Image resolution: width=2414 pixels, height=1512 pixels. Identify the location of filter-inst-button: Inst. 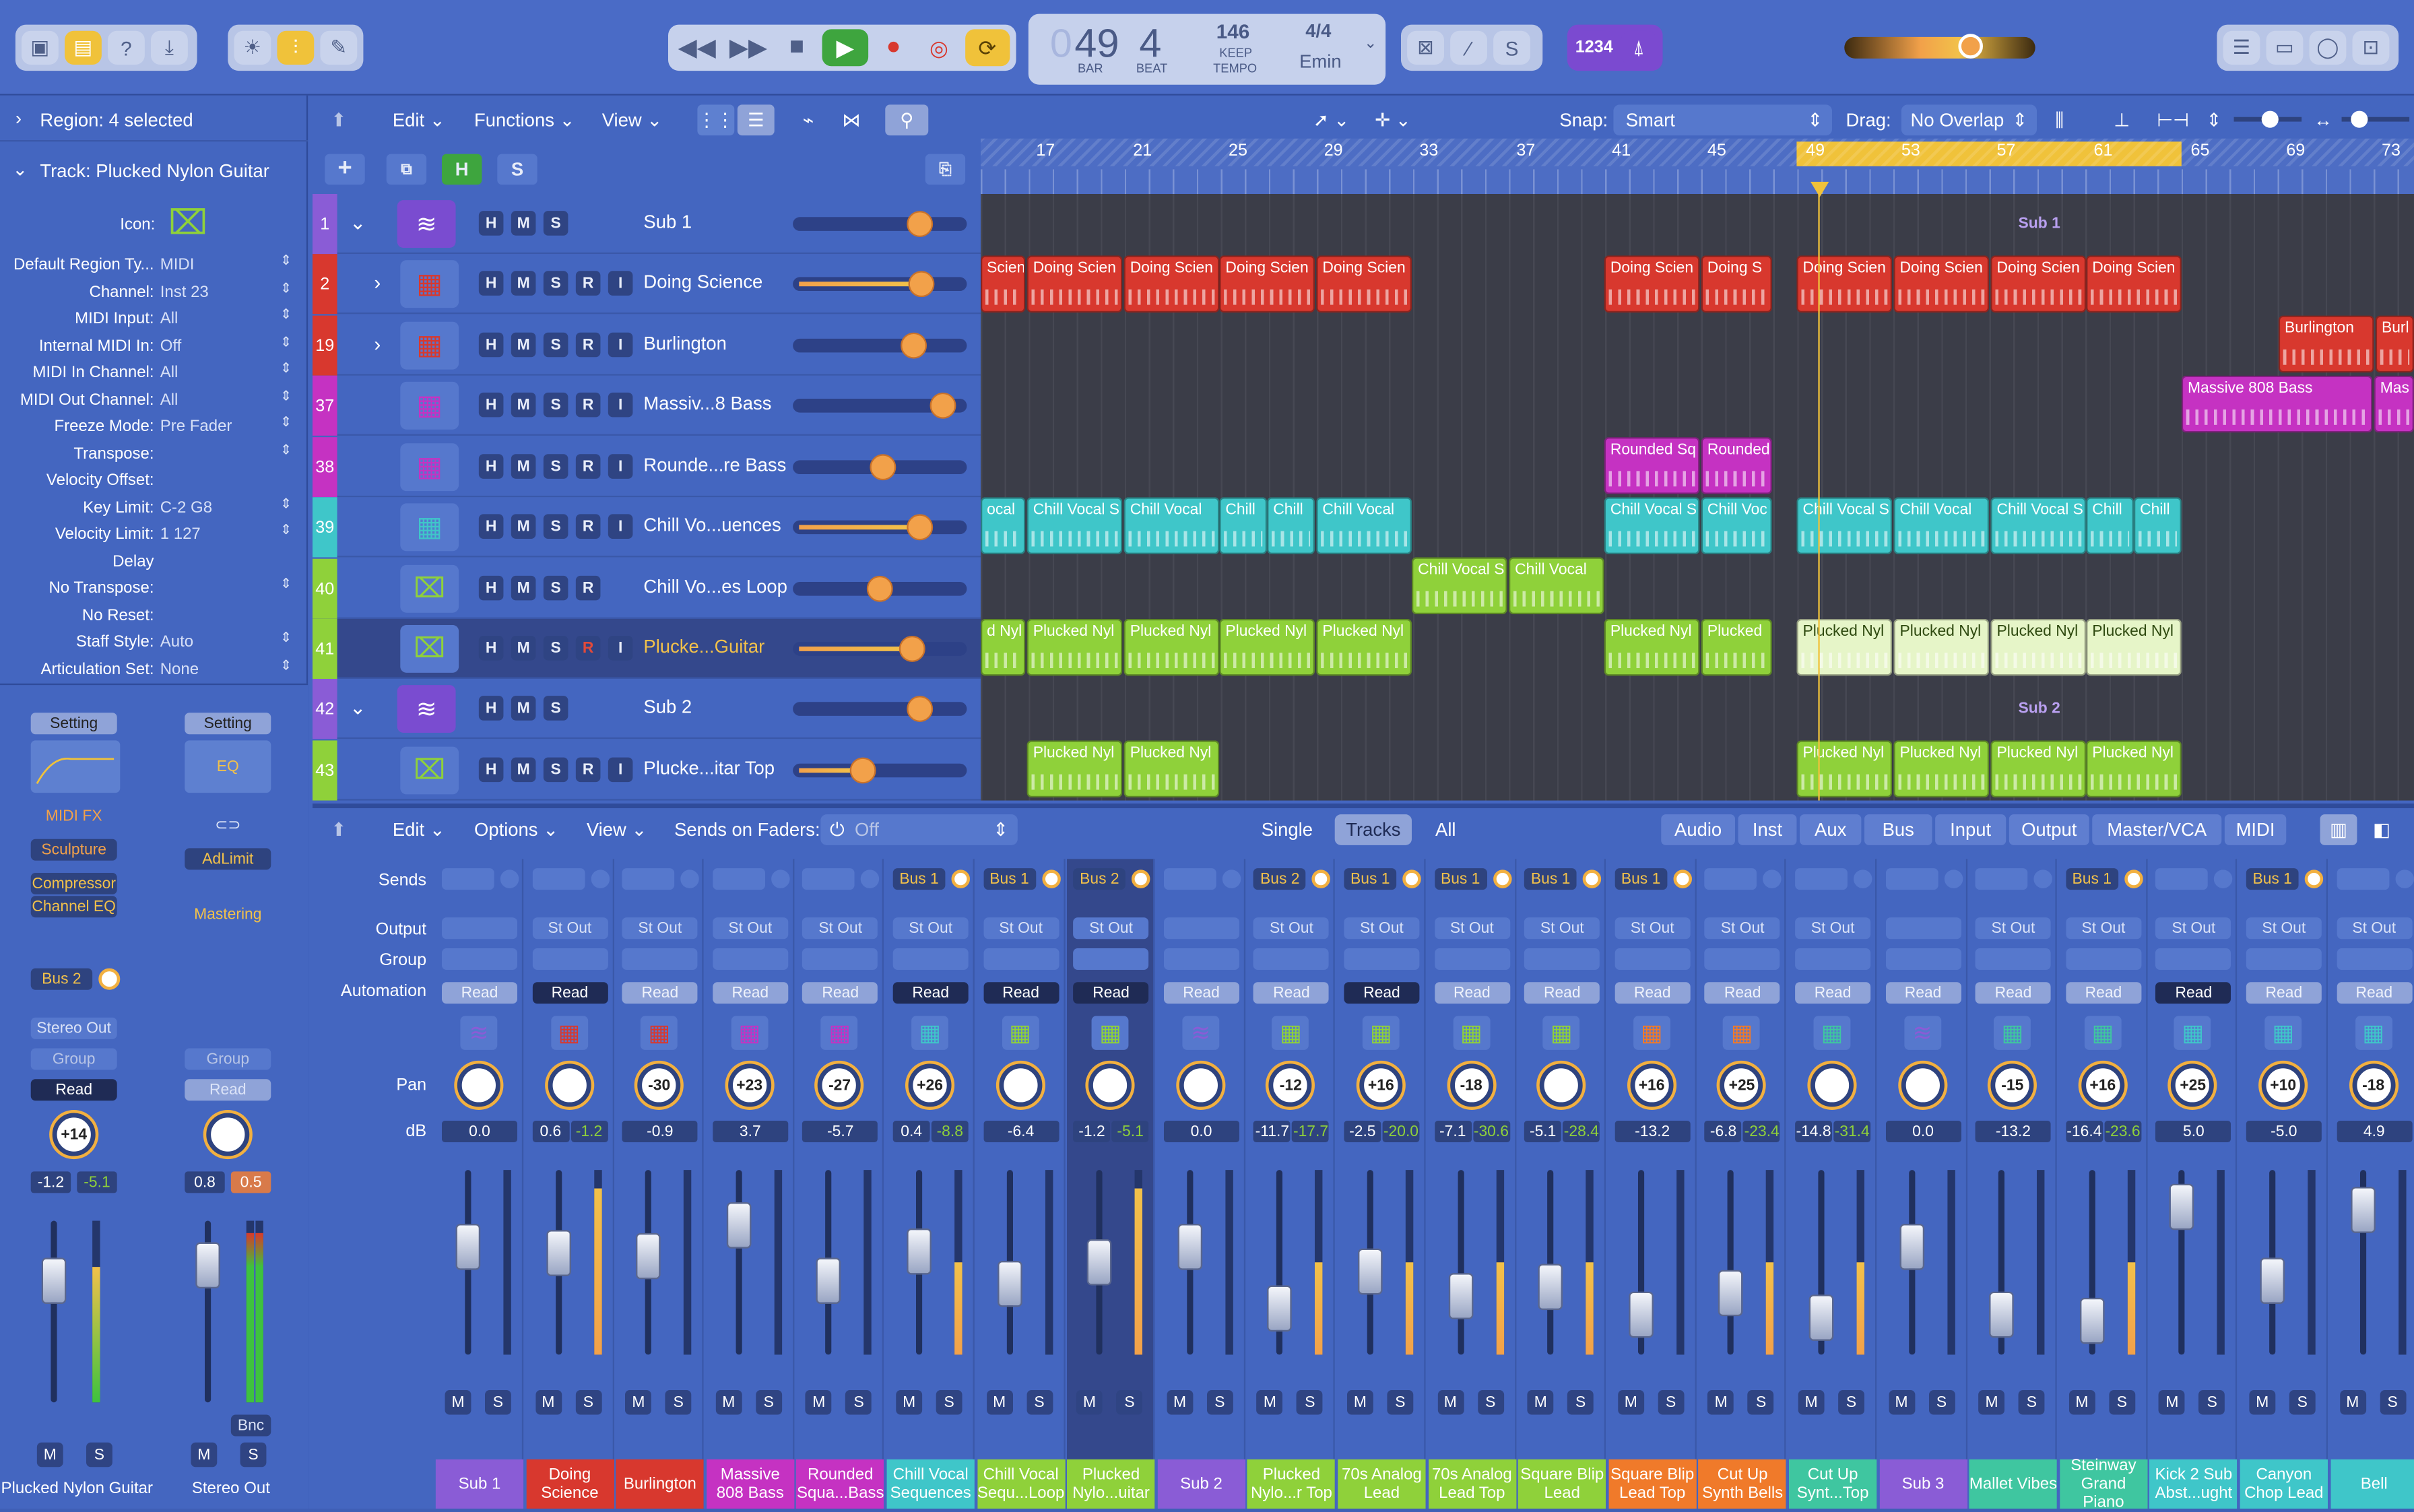
(1767, 829).